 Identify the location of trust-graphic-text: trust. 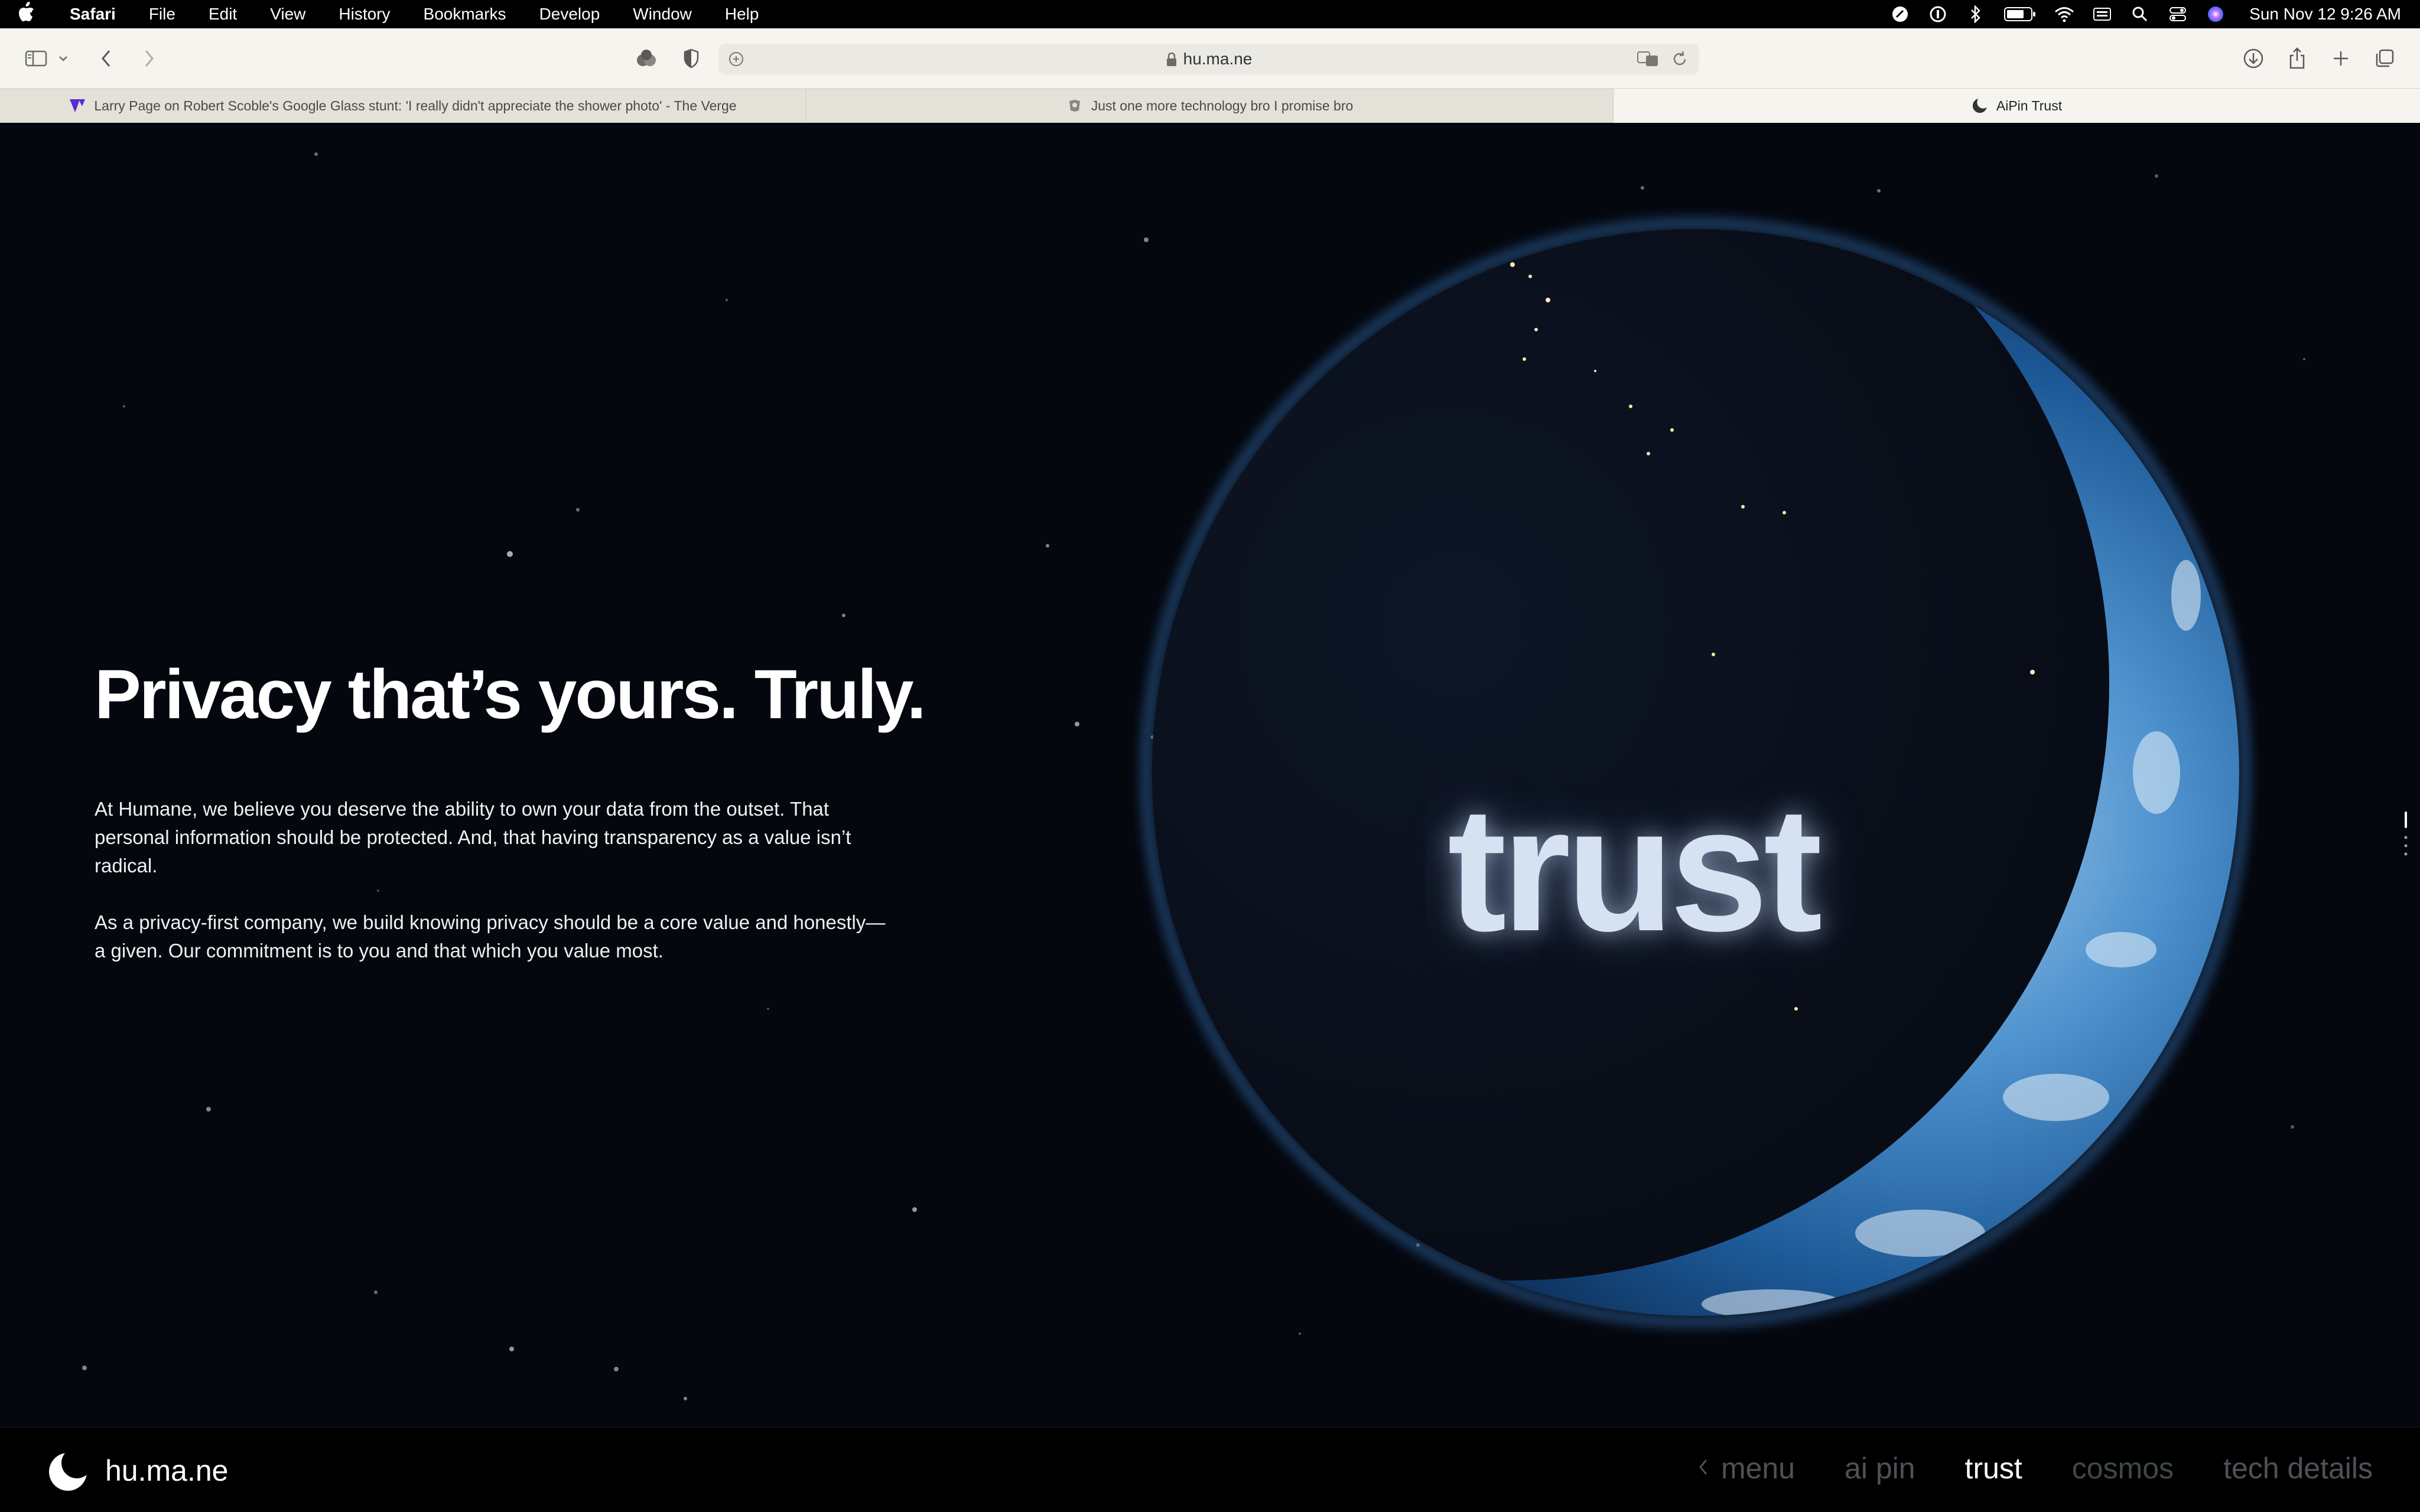
(1635, 869).